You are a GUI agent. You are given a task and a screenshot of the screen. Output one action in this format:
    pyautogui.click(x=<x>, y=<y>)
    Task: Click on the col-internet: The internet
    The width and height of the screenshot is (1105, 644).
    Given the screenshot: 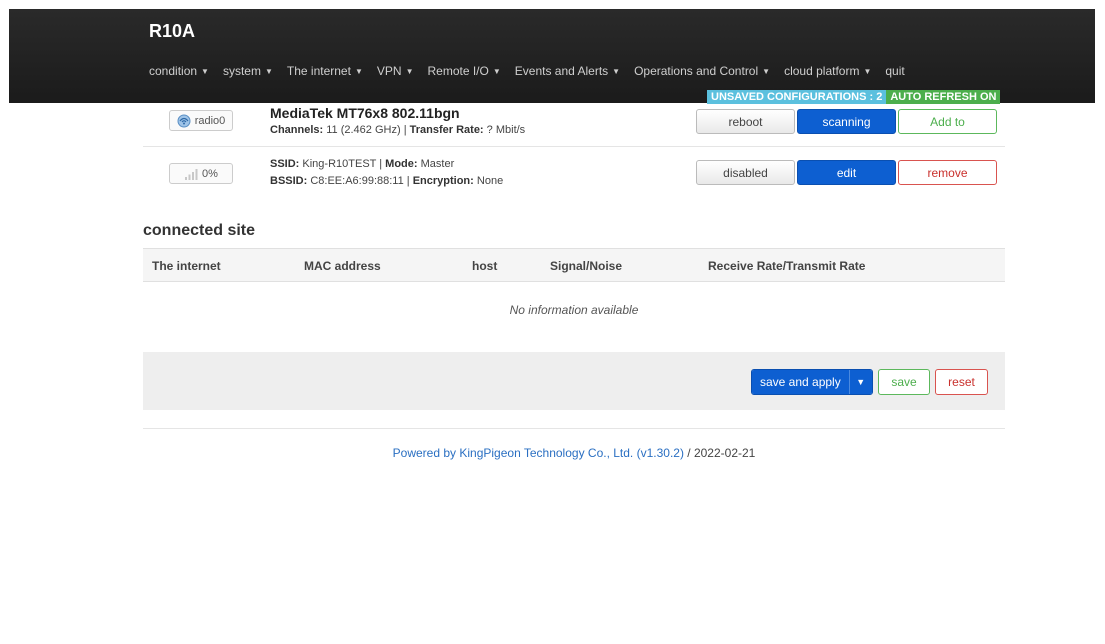 What is the action you would take?
    pyautogui.click(x=186, y=266)
    